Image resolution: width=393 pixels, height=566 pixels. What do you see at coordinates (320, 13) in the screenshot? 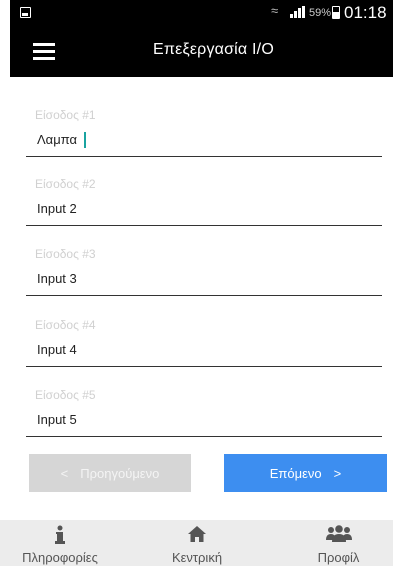
I see `battery-percent: 59%` at bounding box center [320, 13].